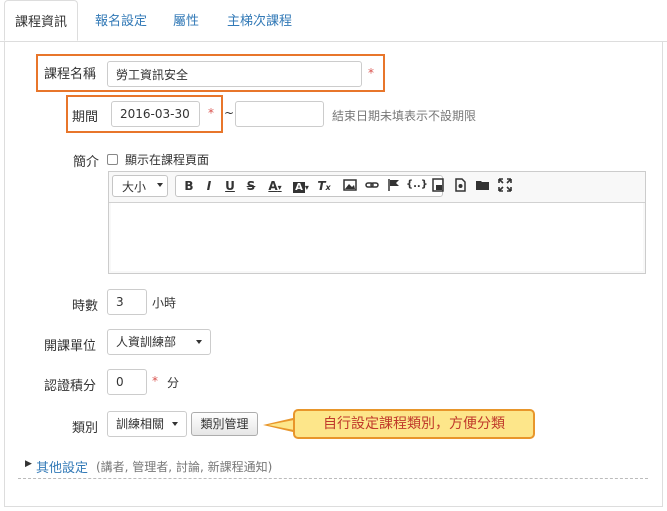  What do you see at coordinates (70, 346) in the screenshot?
I see `unit-label: 開課單位` at bounding box center [70, 346].